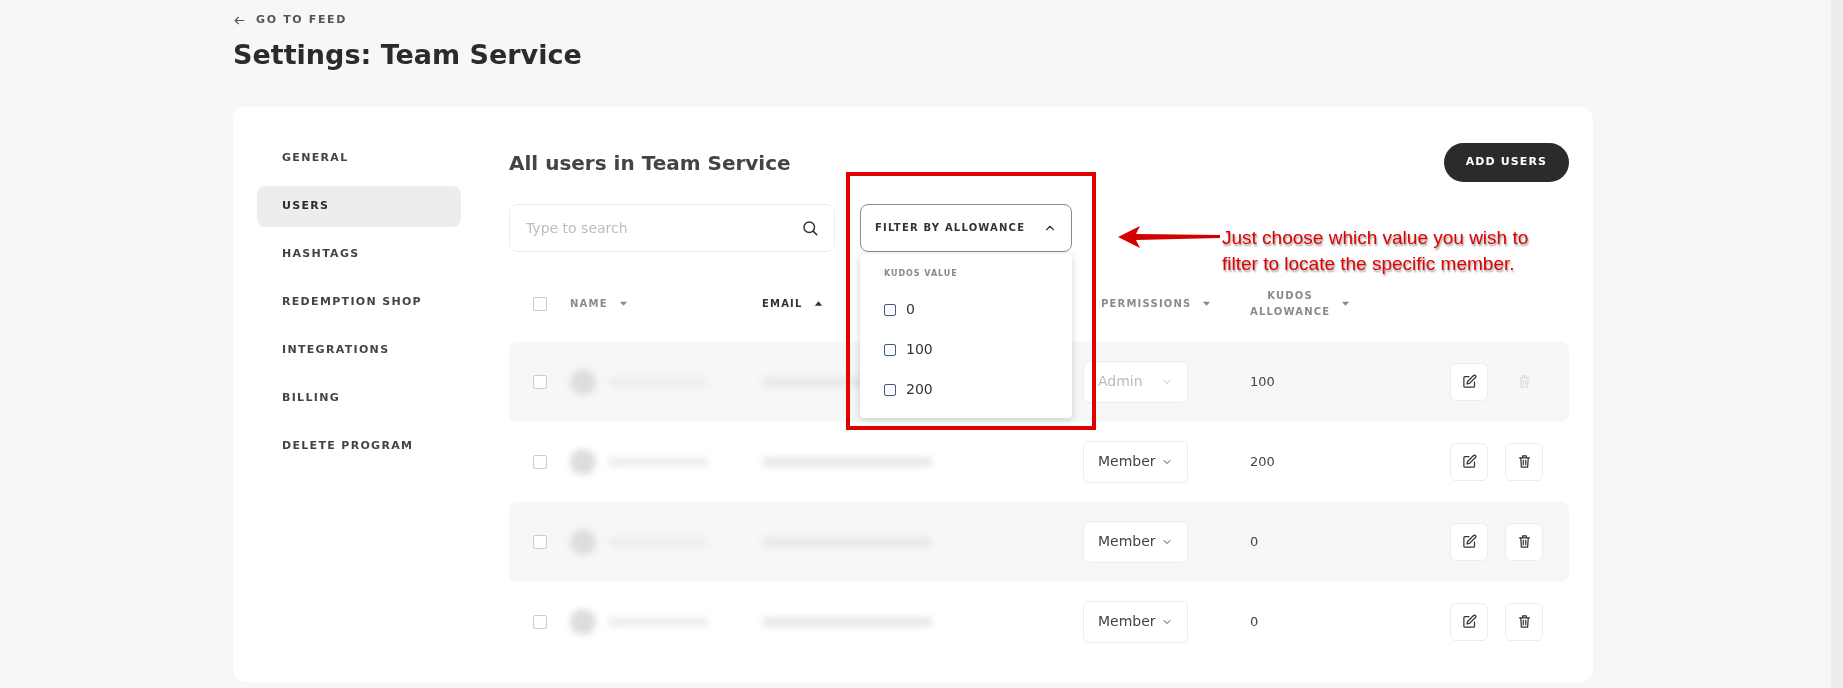  Describe the element at coordinates (359, 446) in the screenshot. I see `sidebar-item: DELETE PROGRAM` at that location.